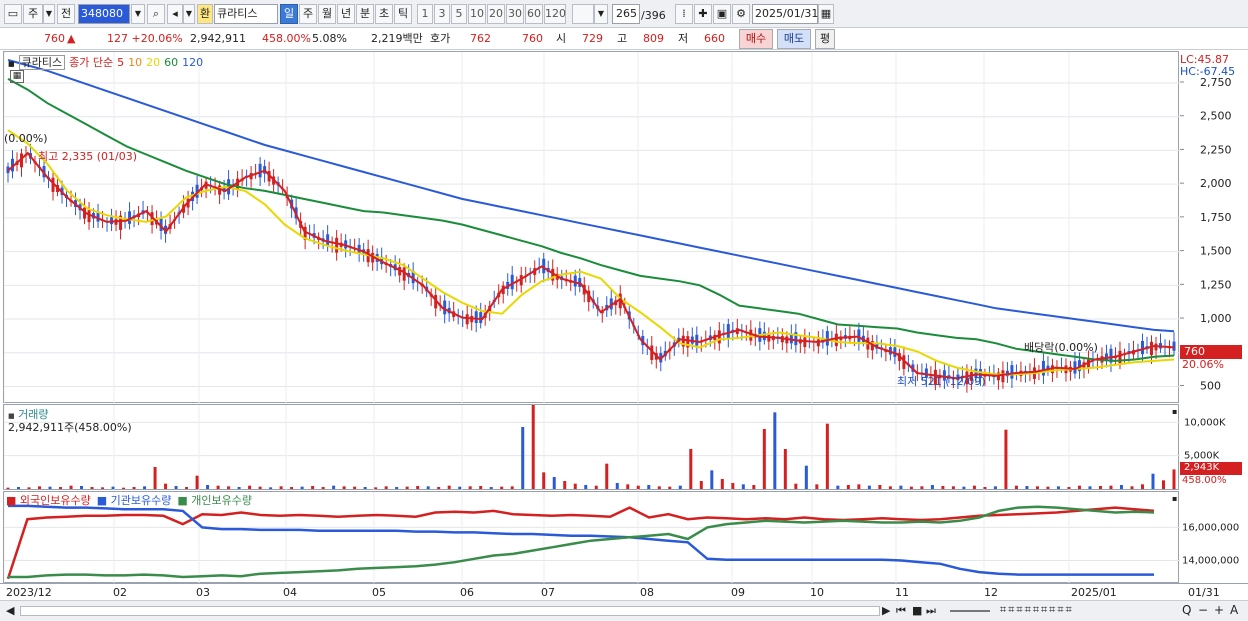 The image size is (1248, 621). I want to click on last-icon: ⏭, so click(931, 611).